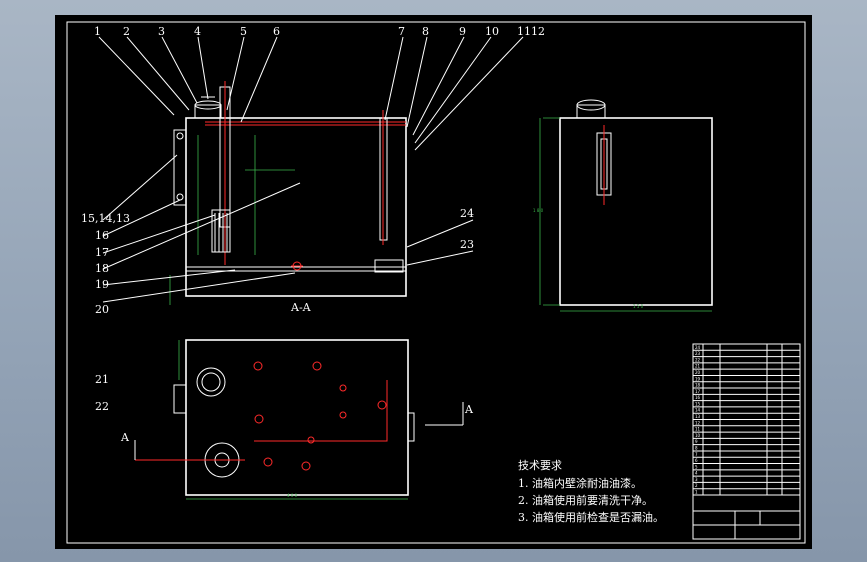 Image resolution: width=867 pixels, height=562 pixels. What do you see at coordinates (538, 210) in the screenshot?
I see `svg-text: 1 8 0` at bounding box center [538, 210].